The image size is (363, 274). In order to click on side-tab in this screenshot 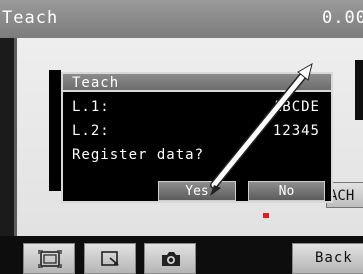, I will do `click(359, 90)`.